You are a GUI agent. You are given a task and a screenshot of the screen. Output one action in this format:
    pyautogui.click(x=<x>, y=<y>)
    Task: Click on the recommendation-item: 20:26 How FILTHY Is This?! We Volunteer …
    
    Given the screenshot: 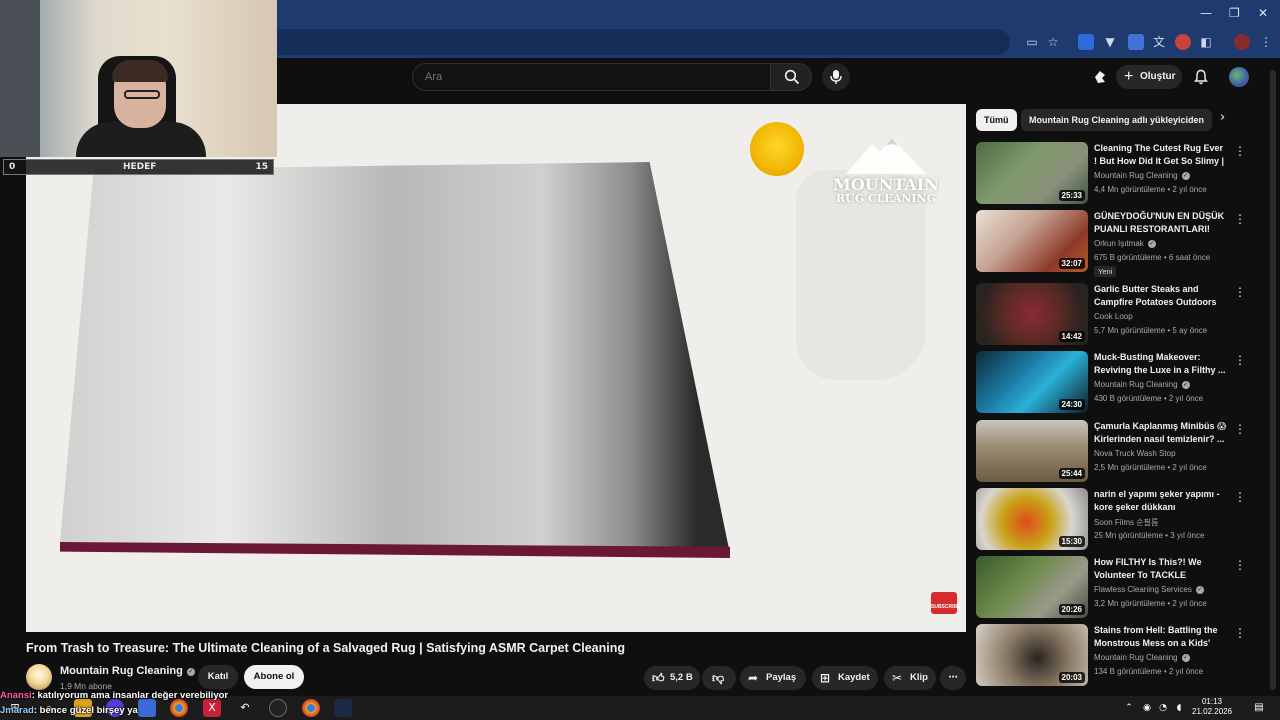 What is the action you would take?
    pyautogui.click(x=1111, y=588)
    